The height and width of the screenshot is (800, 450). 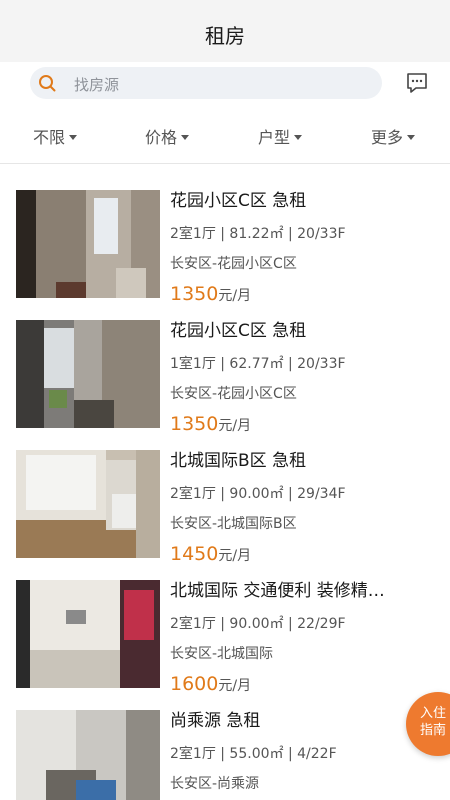 I want to click on filter-unlimited: 不限, so click(x=55, y=136).